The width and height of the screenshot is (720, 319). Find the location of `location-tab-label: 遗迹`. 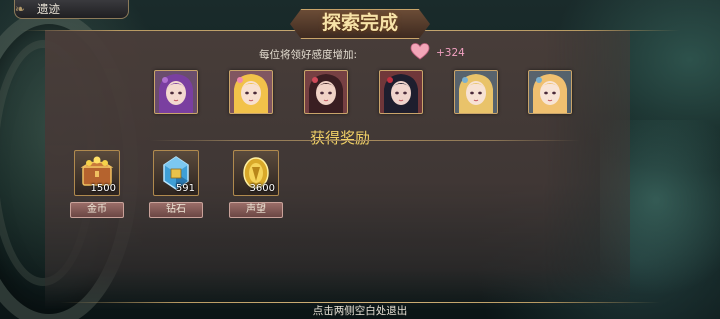

location-tab-label: 遗迹 is located at coordinates (48, 9).